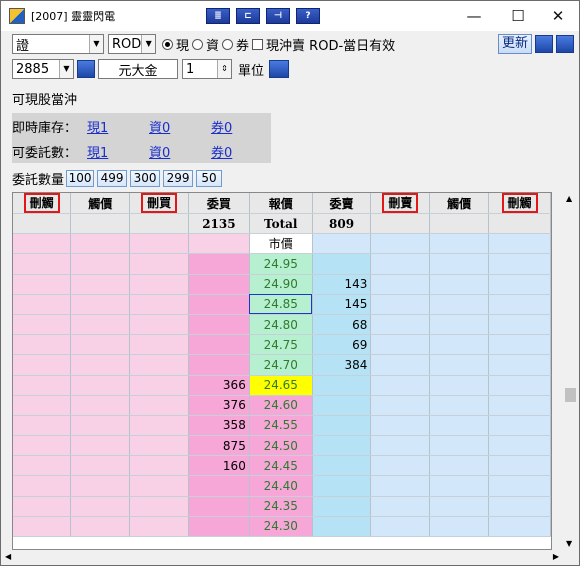 The width and height of the screenshot is (580, 566). What do you see at coordinates (278, 16) in the screenshot?
I see `toolbar-icon-3: ⊣` at bounding box center [278, 16].